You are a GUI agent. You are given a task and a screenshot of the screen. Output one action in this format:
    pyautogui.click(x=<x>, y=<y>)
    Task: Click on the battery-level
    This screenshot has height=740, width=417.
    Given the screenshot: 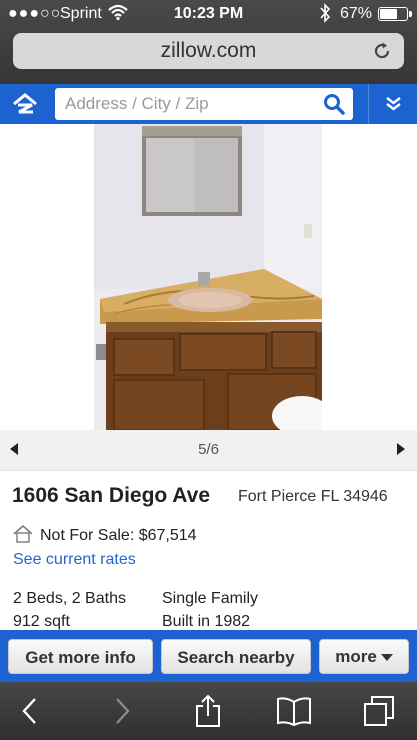 What is the action you would take?
    pyautogui.click(x=388, y=14)
    